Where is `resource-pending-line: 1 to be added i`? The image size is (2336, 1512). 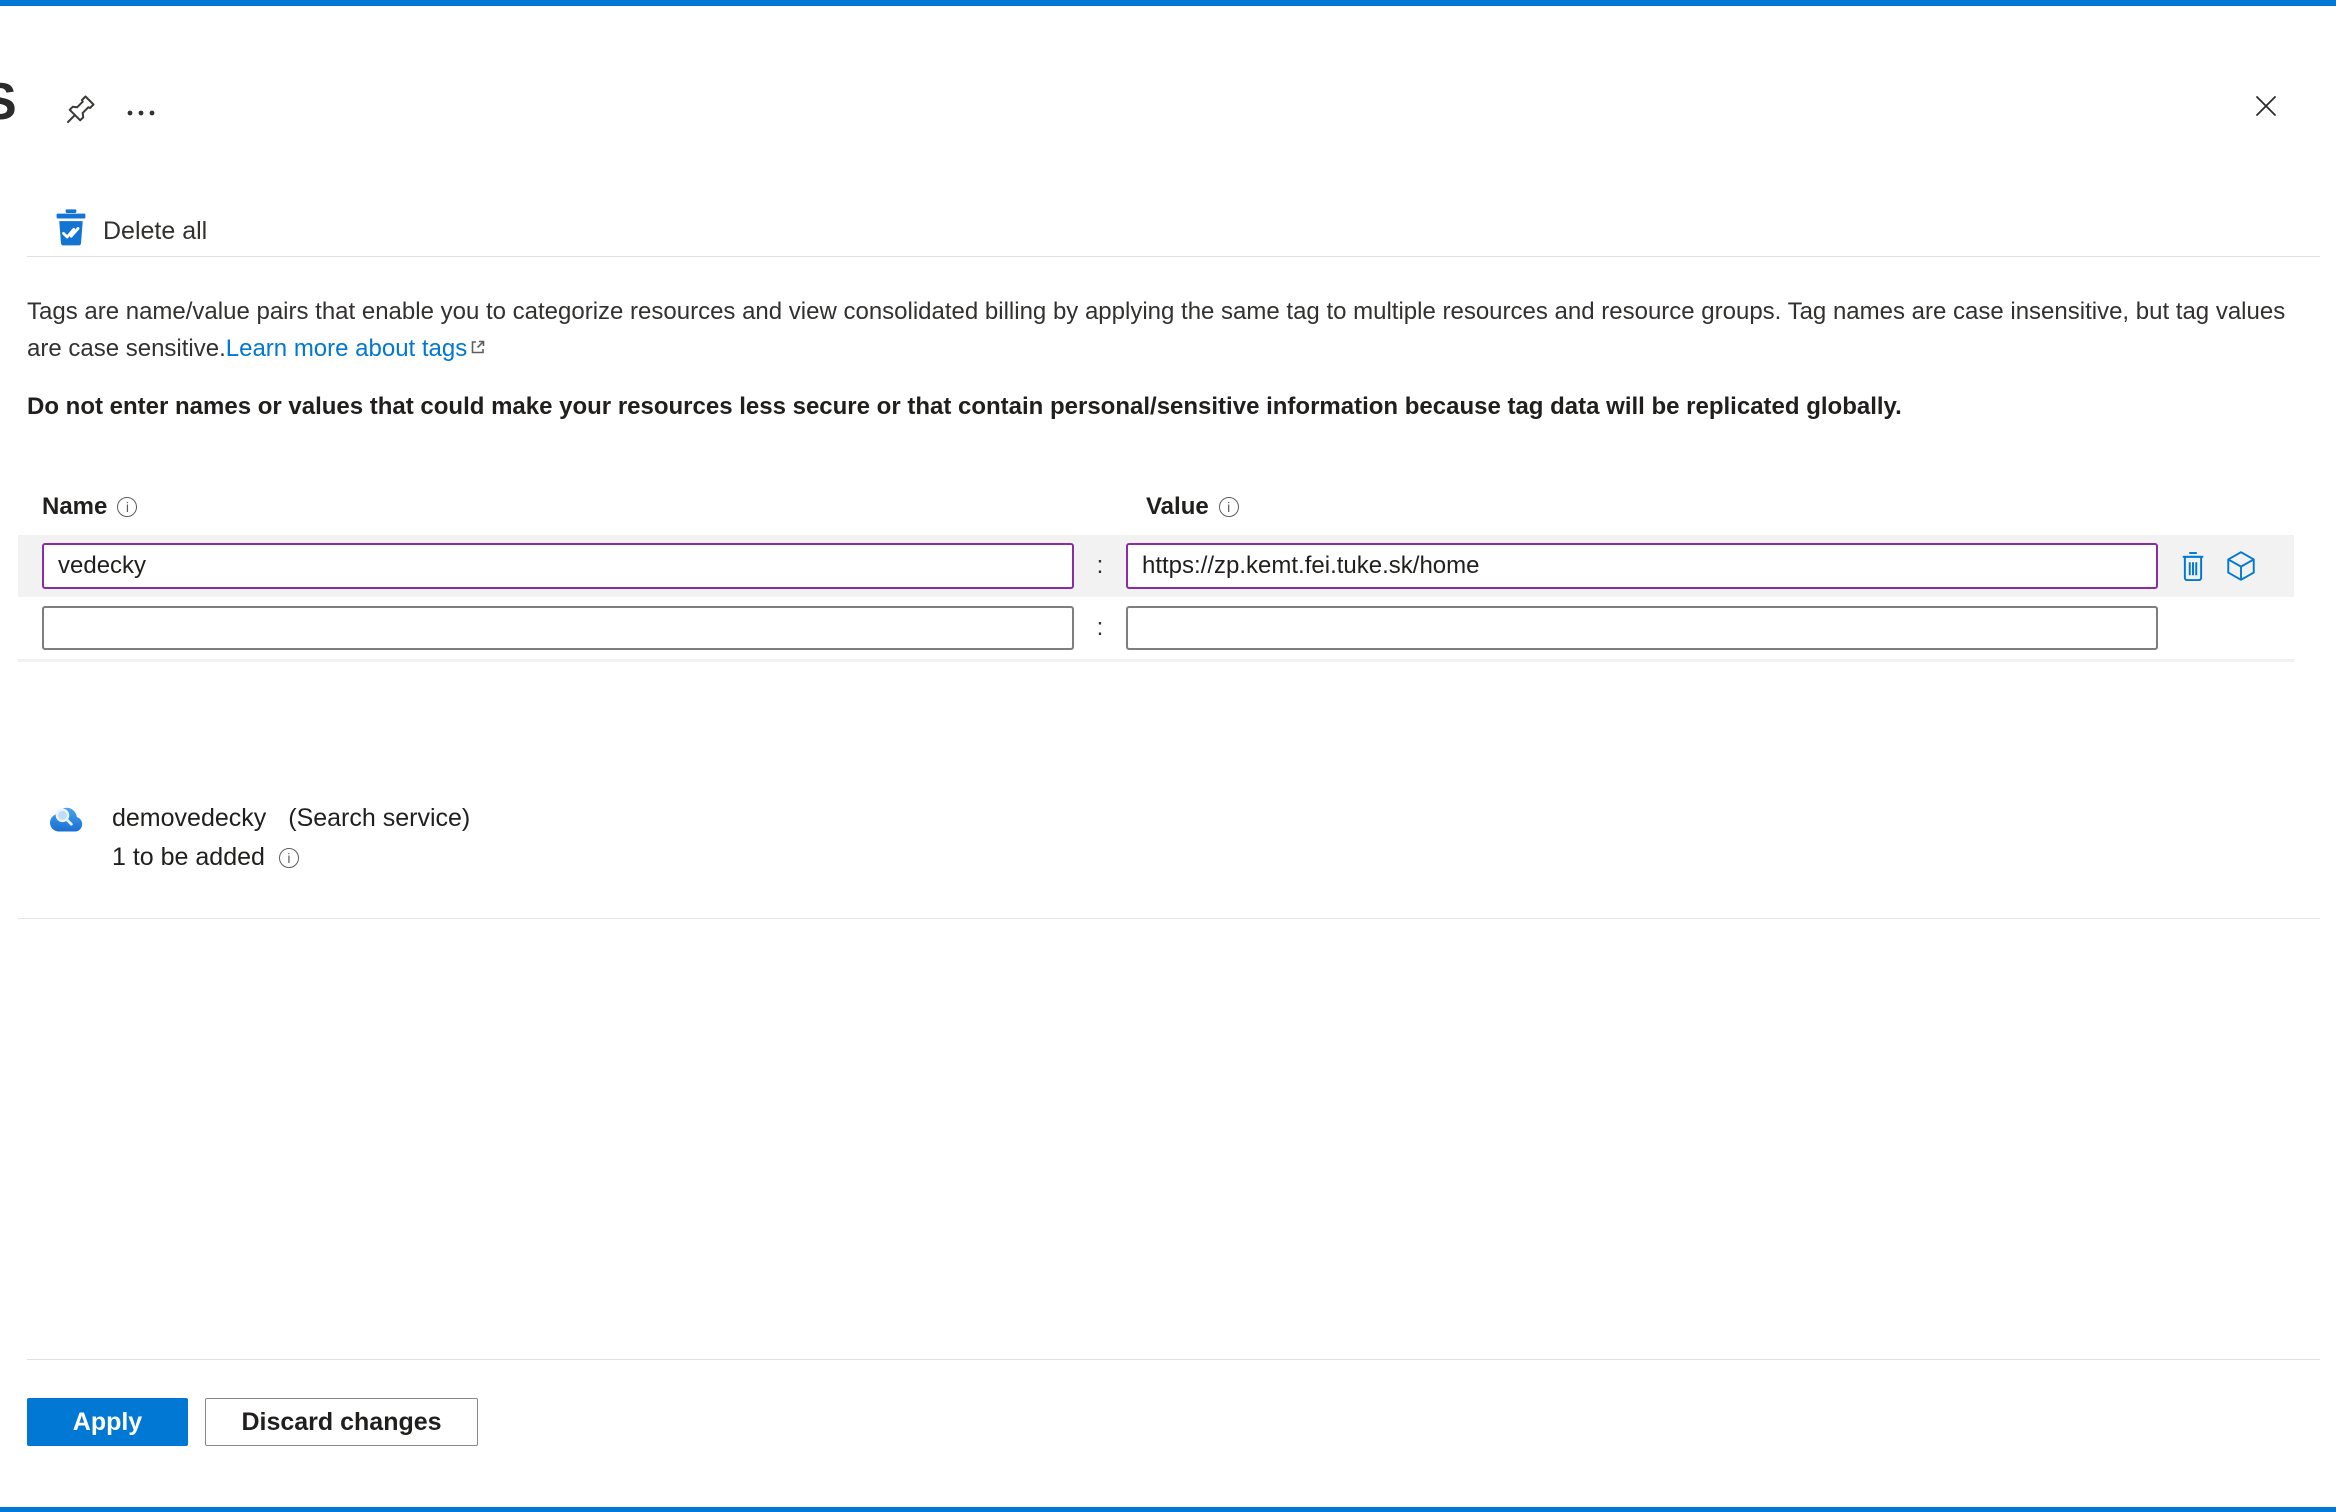
resource-pending-line: 1 to be added i is located at coordinates (291, 857).